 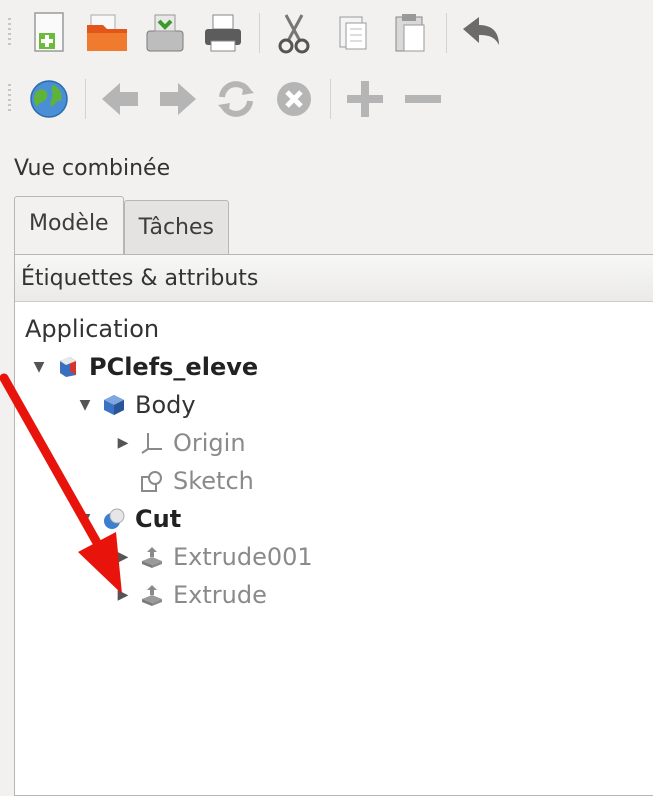 I want to click on tree-item-label: Cut, so click(x=158, y=519).